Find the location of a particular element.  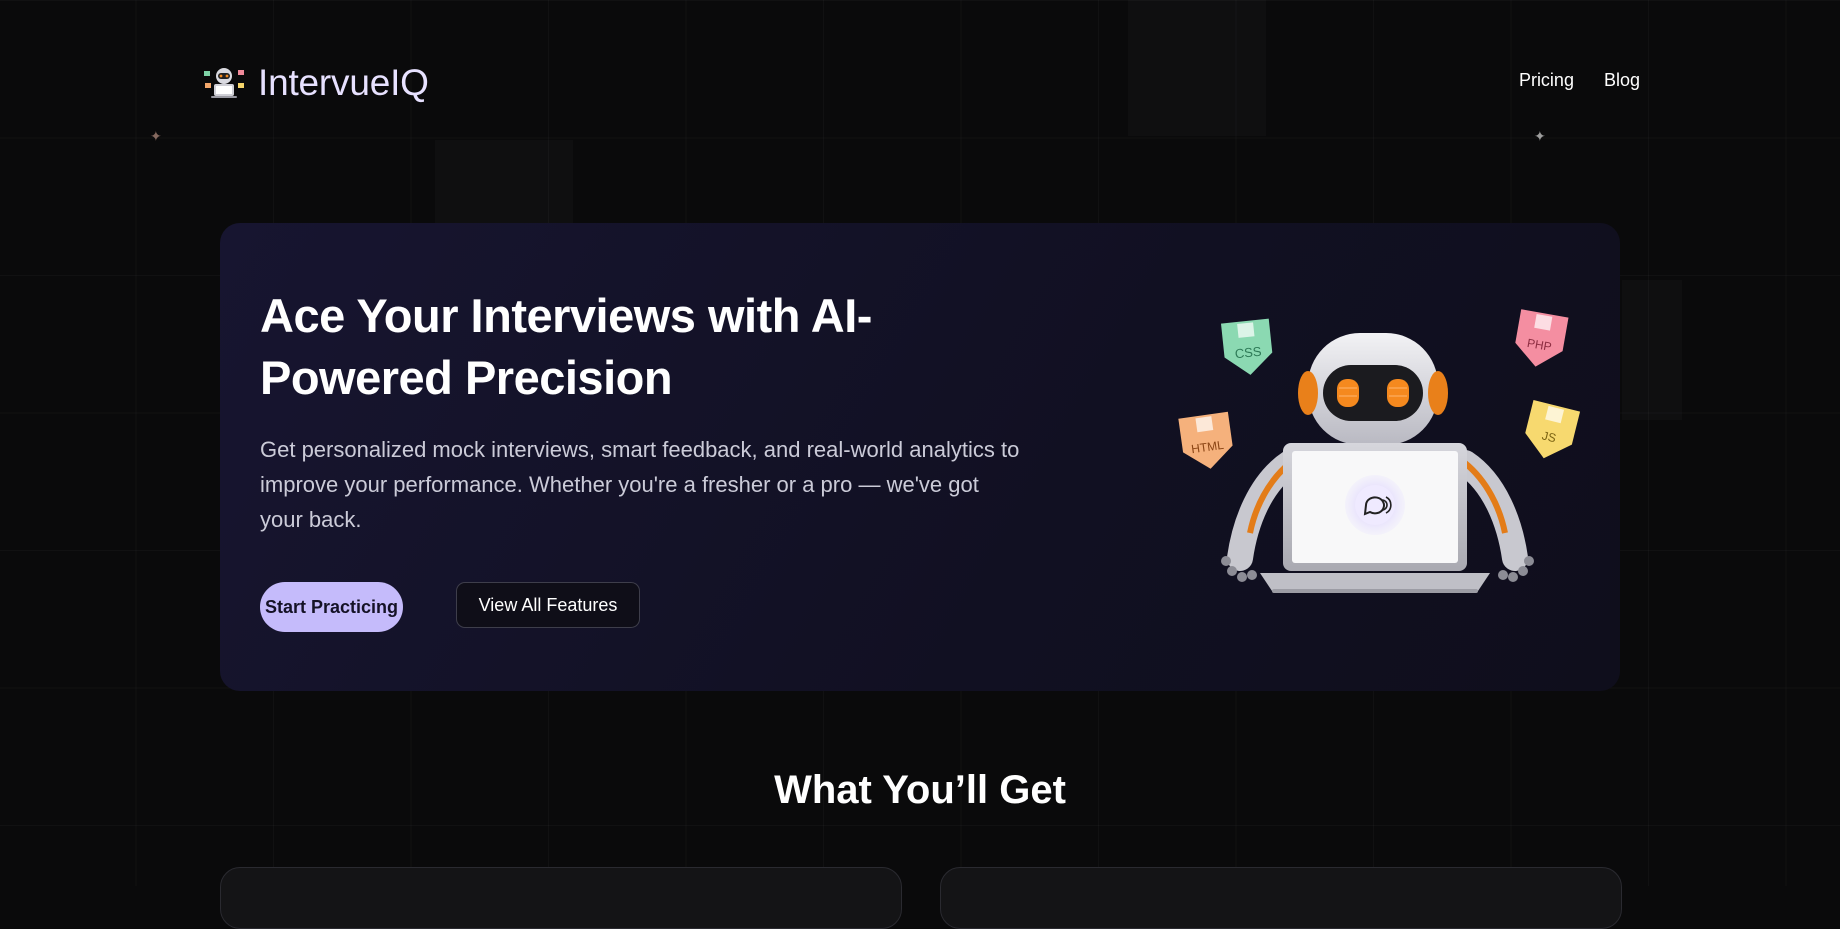

start-practicing-button: Start Practicing is located at coordinates (331, 607).